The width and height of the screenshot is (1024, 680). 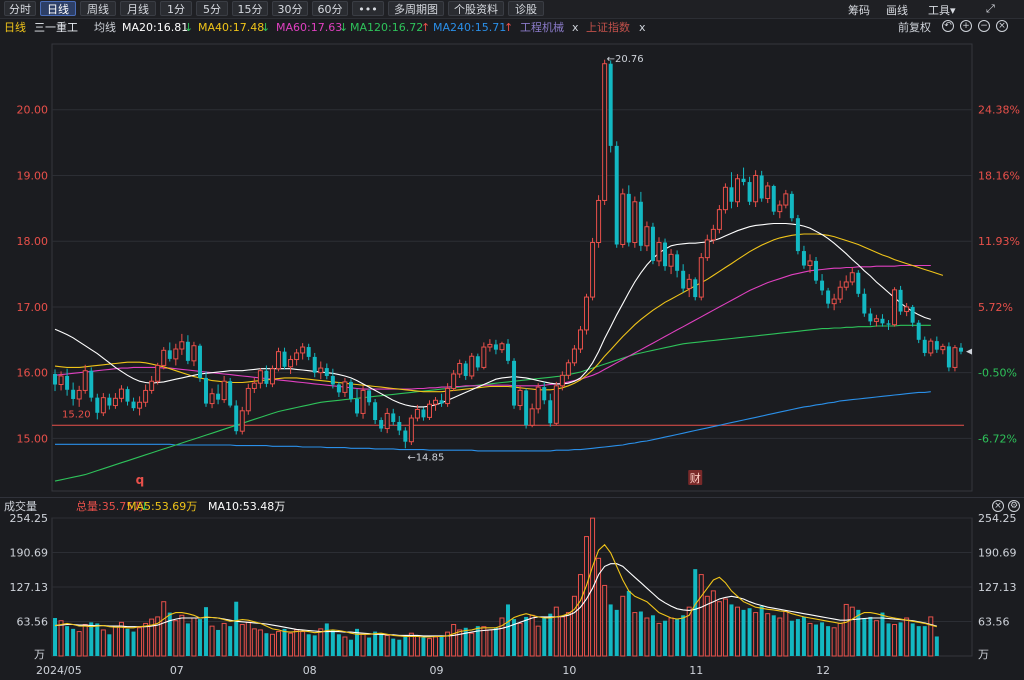 What do you see at coordinates (542, 27) in the screenshot?
I see `sector-overlay: 工程机械` at bounding box center [542, 27].